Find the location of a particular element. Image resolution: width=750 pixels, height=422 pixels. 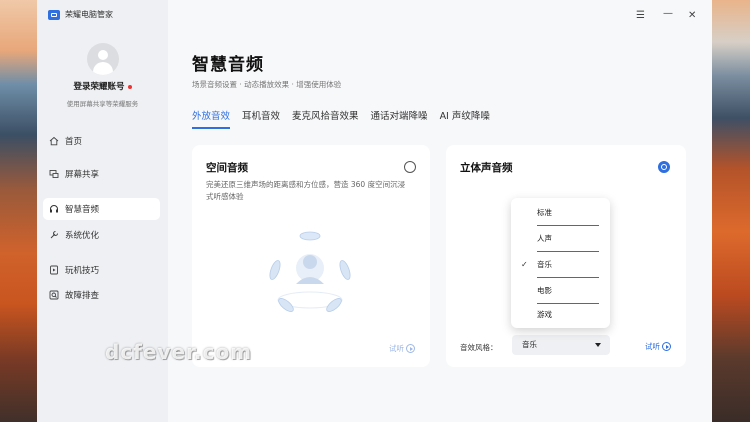

sidebar-item-label: 玩机技巧 is located at coordinates (82, 271).